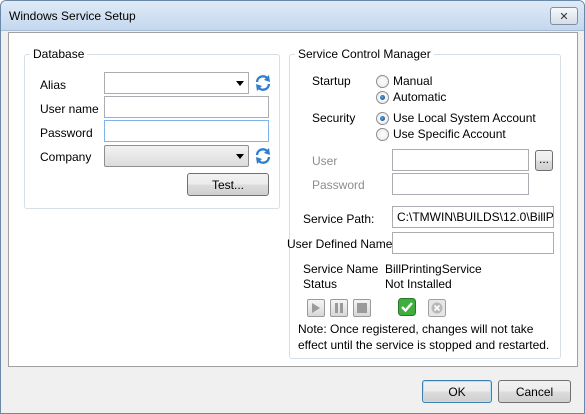  What do you see at coordinates (331, 81) in the screenshot?
I see `startup-label: Startup` at bounding box center [331, 81].